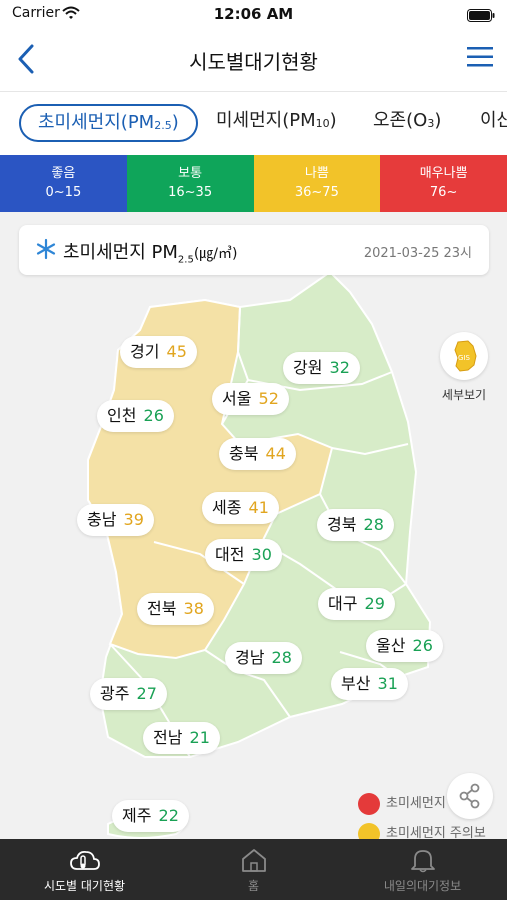 The height and width of the screenshot is (900, 507). I want to click on share-button, so click(470, 796).